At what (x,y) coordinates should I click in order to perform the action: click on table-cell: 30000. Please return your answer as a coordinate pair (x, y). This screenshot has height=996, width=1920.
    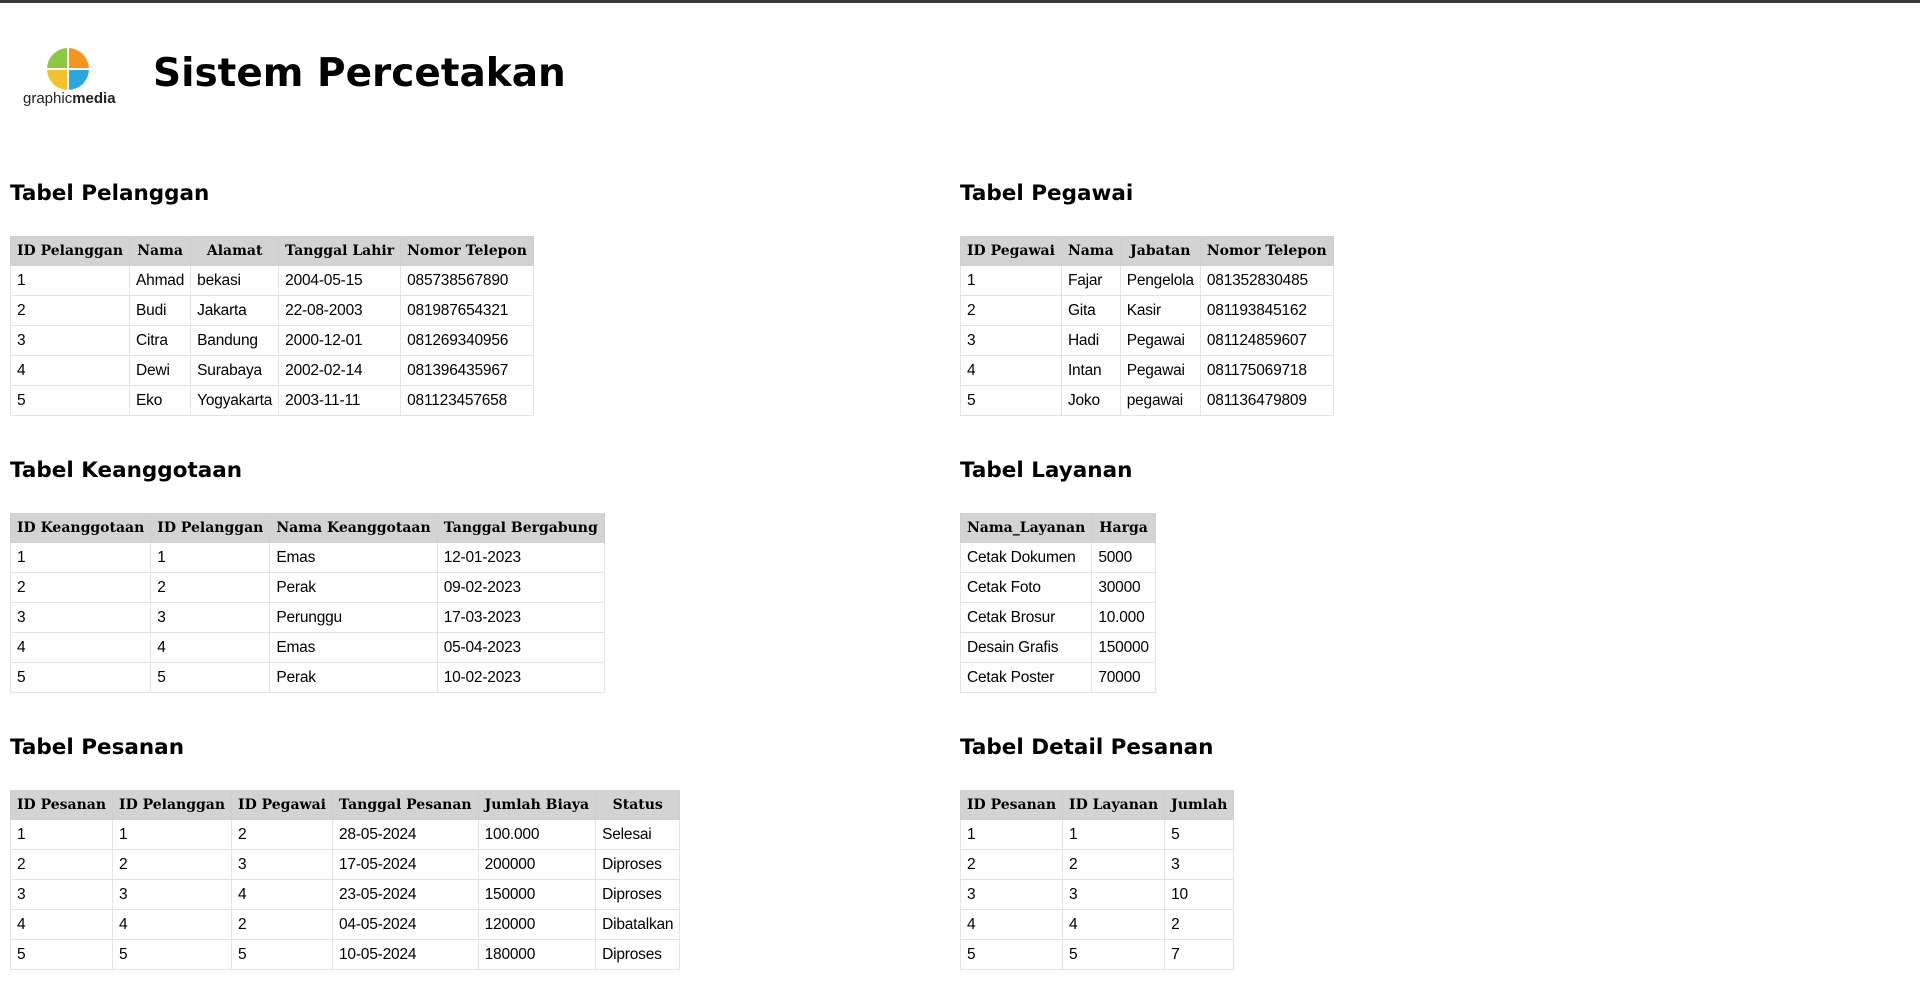
    Looking at the image, I should click on (1123, 587).